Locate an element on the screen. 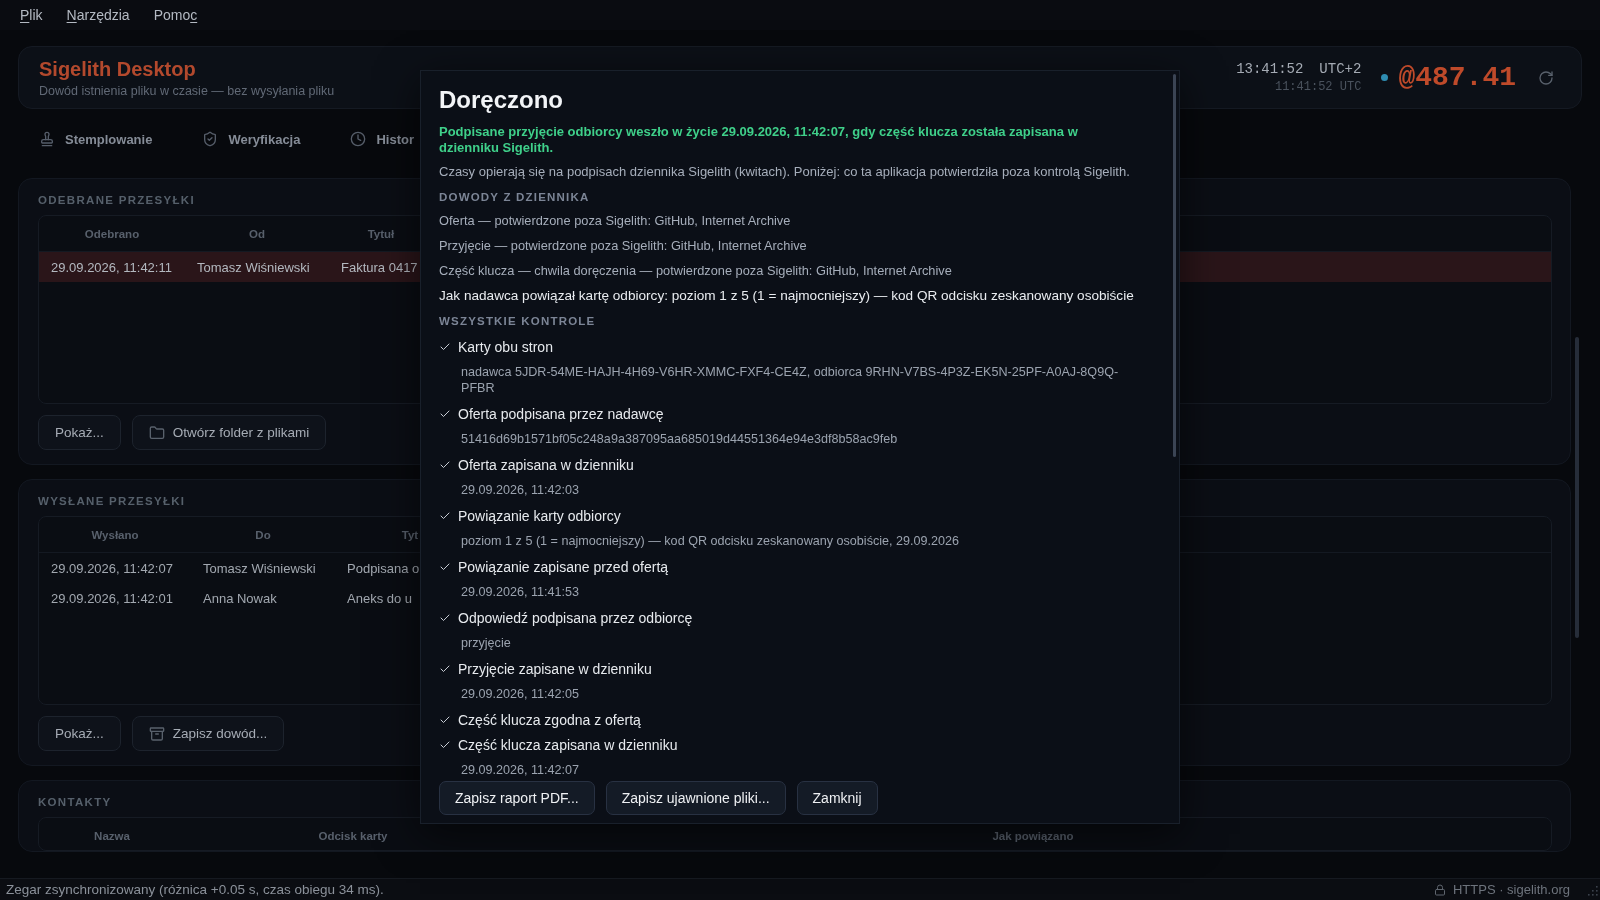 Image resolution: width=1600 pixels, height=900 pixels. check-title: Oferta zapisana w dzienniku is located at coordinates (546, 464).